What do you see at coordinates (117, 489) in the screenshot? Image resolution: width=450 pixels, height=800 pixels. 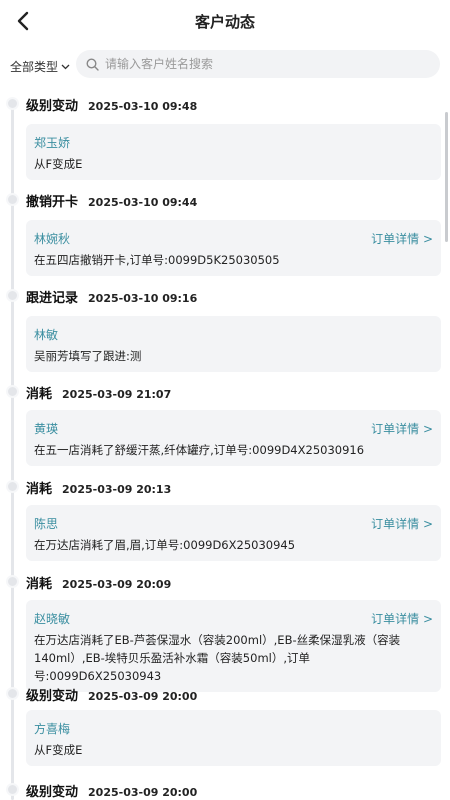 I see `event-time: 2025-03-09 20:13` at bounding box center [117, 489].